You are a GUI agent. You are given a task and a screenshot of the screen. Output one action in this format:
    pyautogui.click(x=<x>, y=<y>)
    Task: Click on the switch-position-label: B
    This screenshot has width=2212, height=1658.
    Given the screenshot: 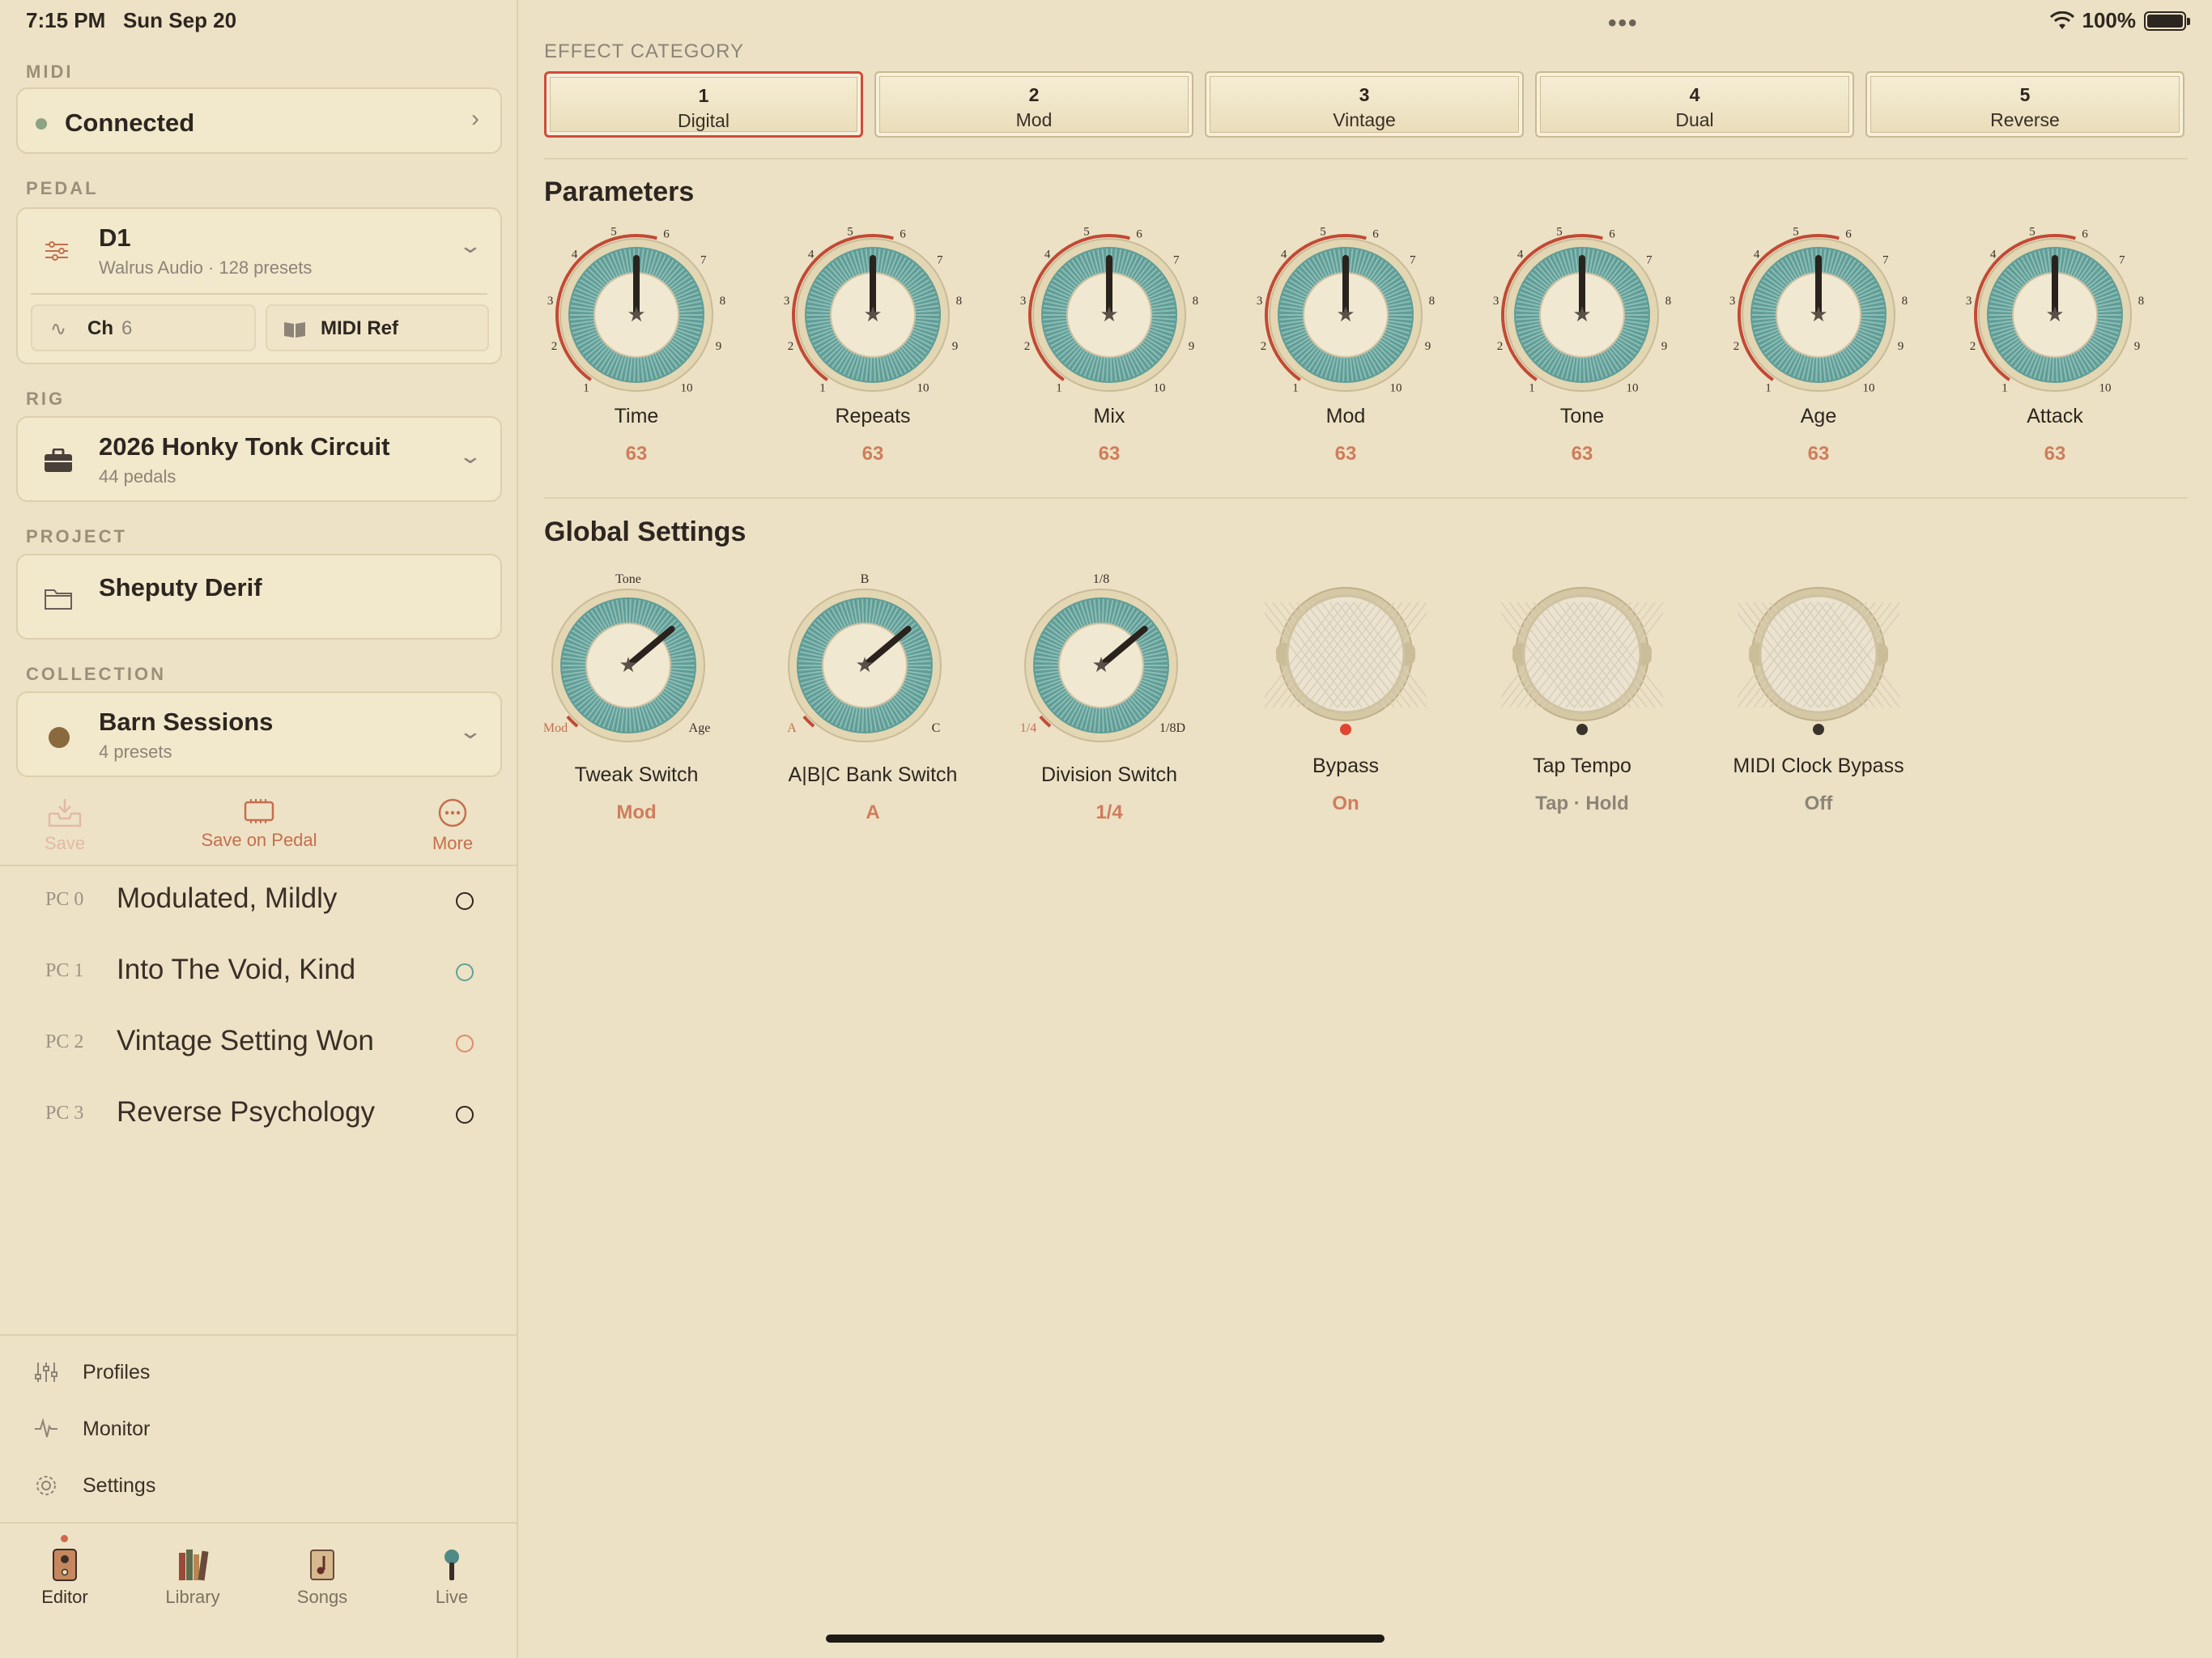 What is the action you would take?
    pyautogui.click(x=866, y=579)
    